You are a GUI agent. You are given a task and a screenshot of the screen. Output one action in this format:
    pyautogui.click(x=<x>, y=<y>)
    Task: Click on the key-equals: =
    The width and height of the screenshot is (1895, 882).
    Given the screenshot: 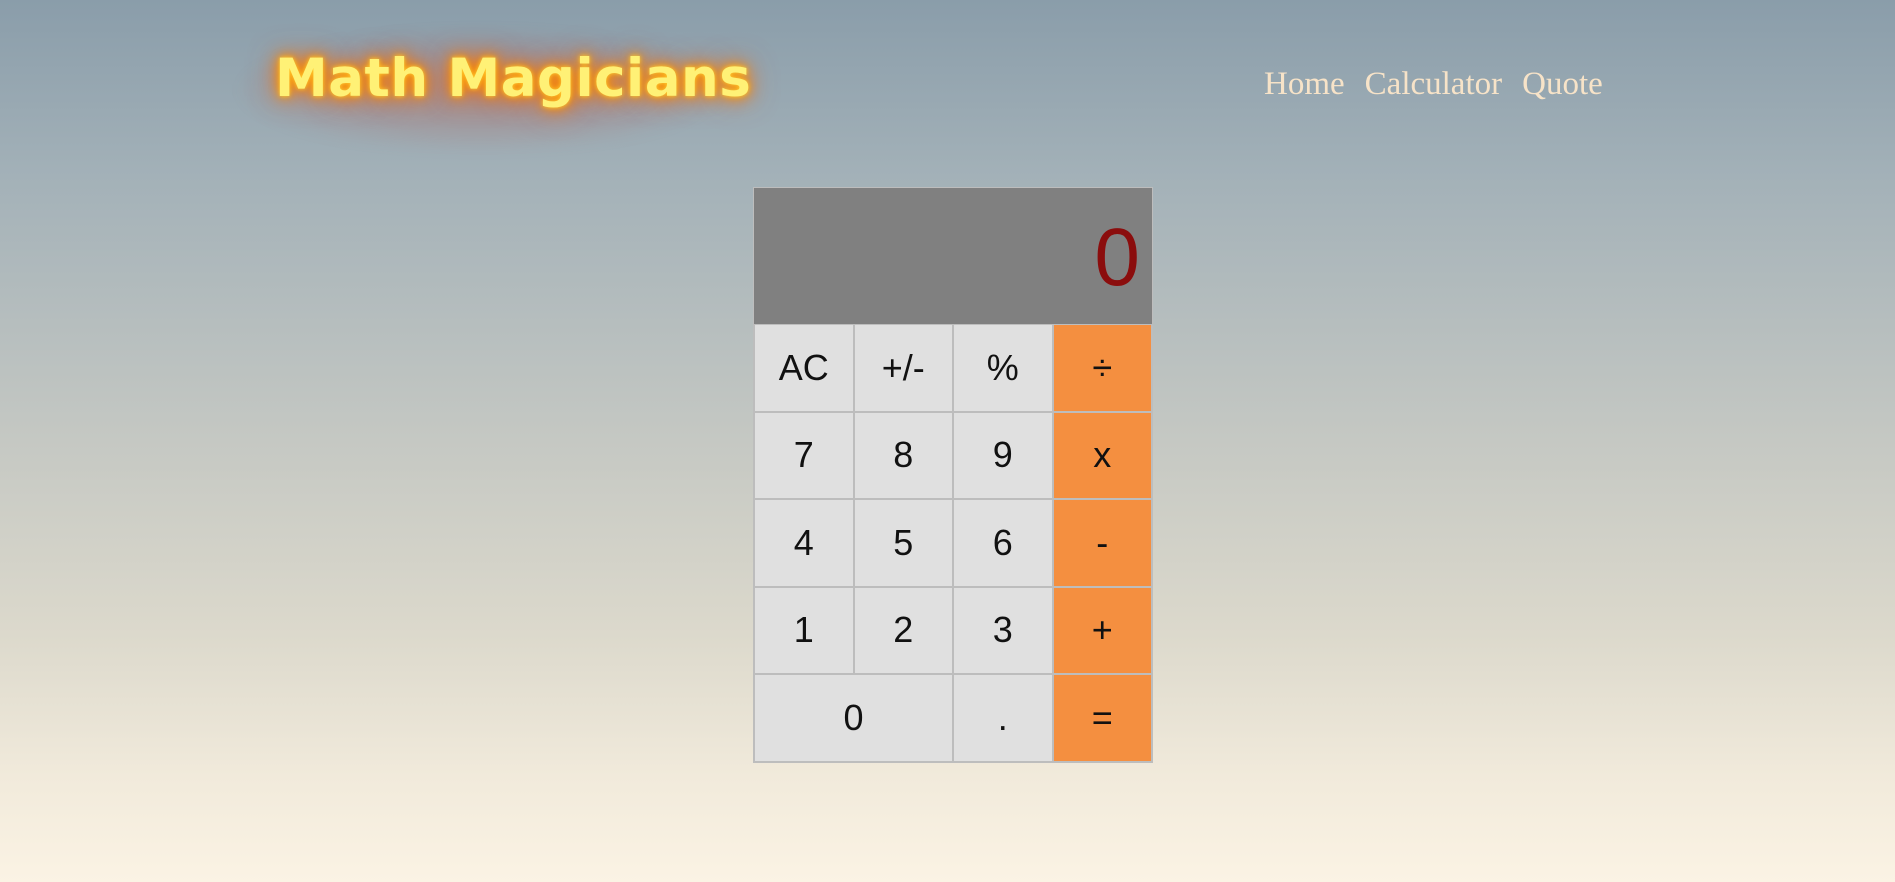 What is the action you would take?
    pyautogui.click(x=1102, y=718)
    